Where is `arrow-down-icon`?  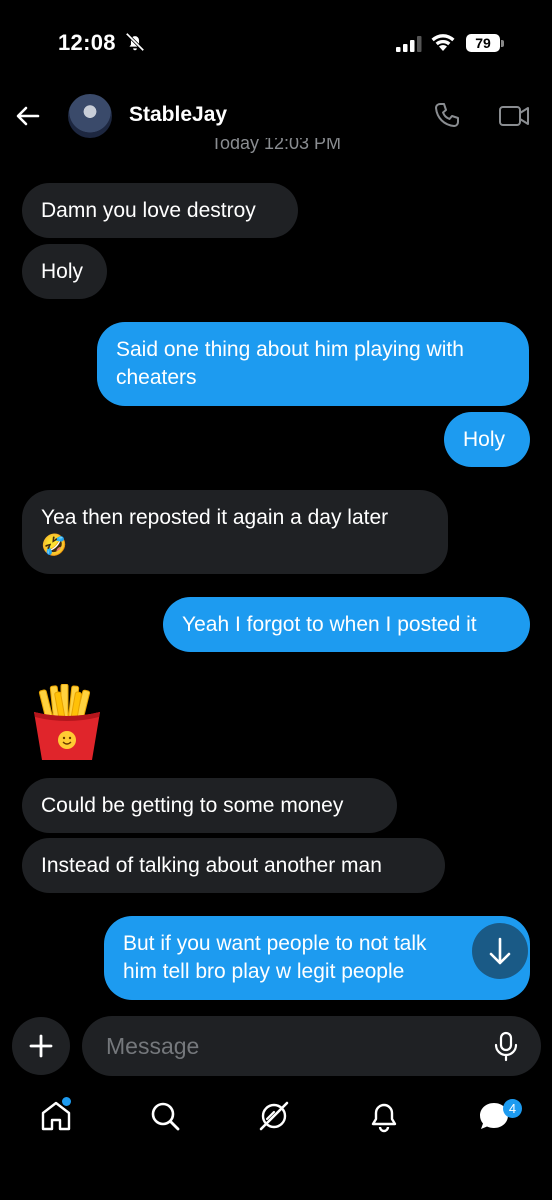
arrow-down-icon is located at coordinates (500, 951).